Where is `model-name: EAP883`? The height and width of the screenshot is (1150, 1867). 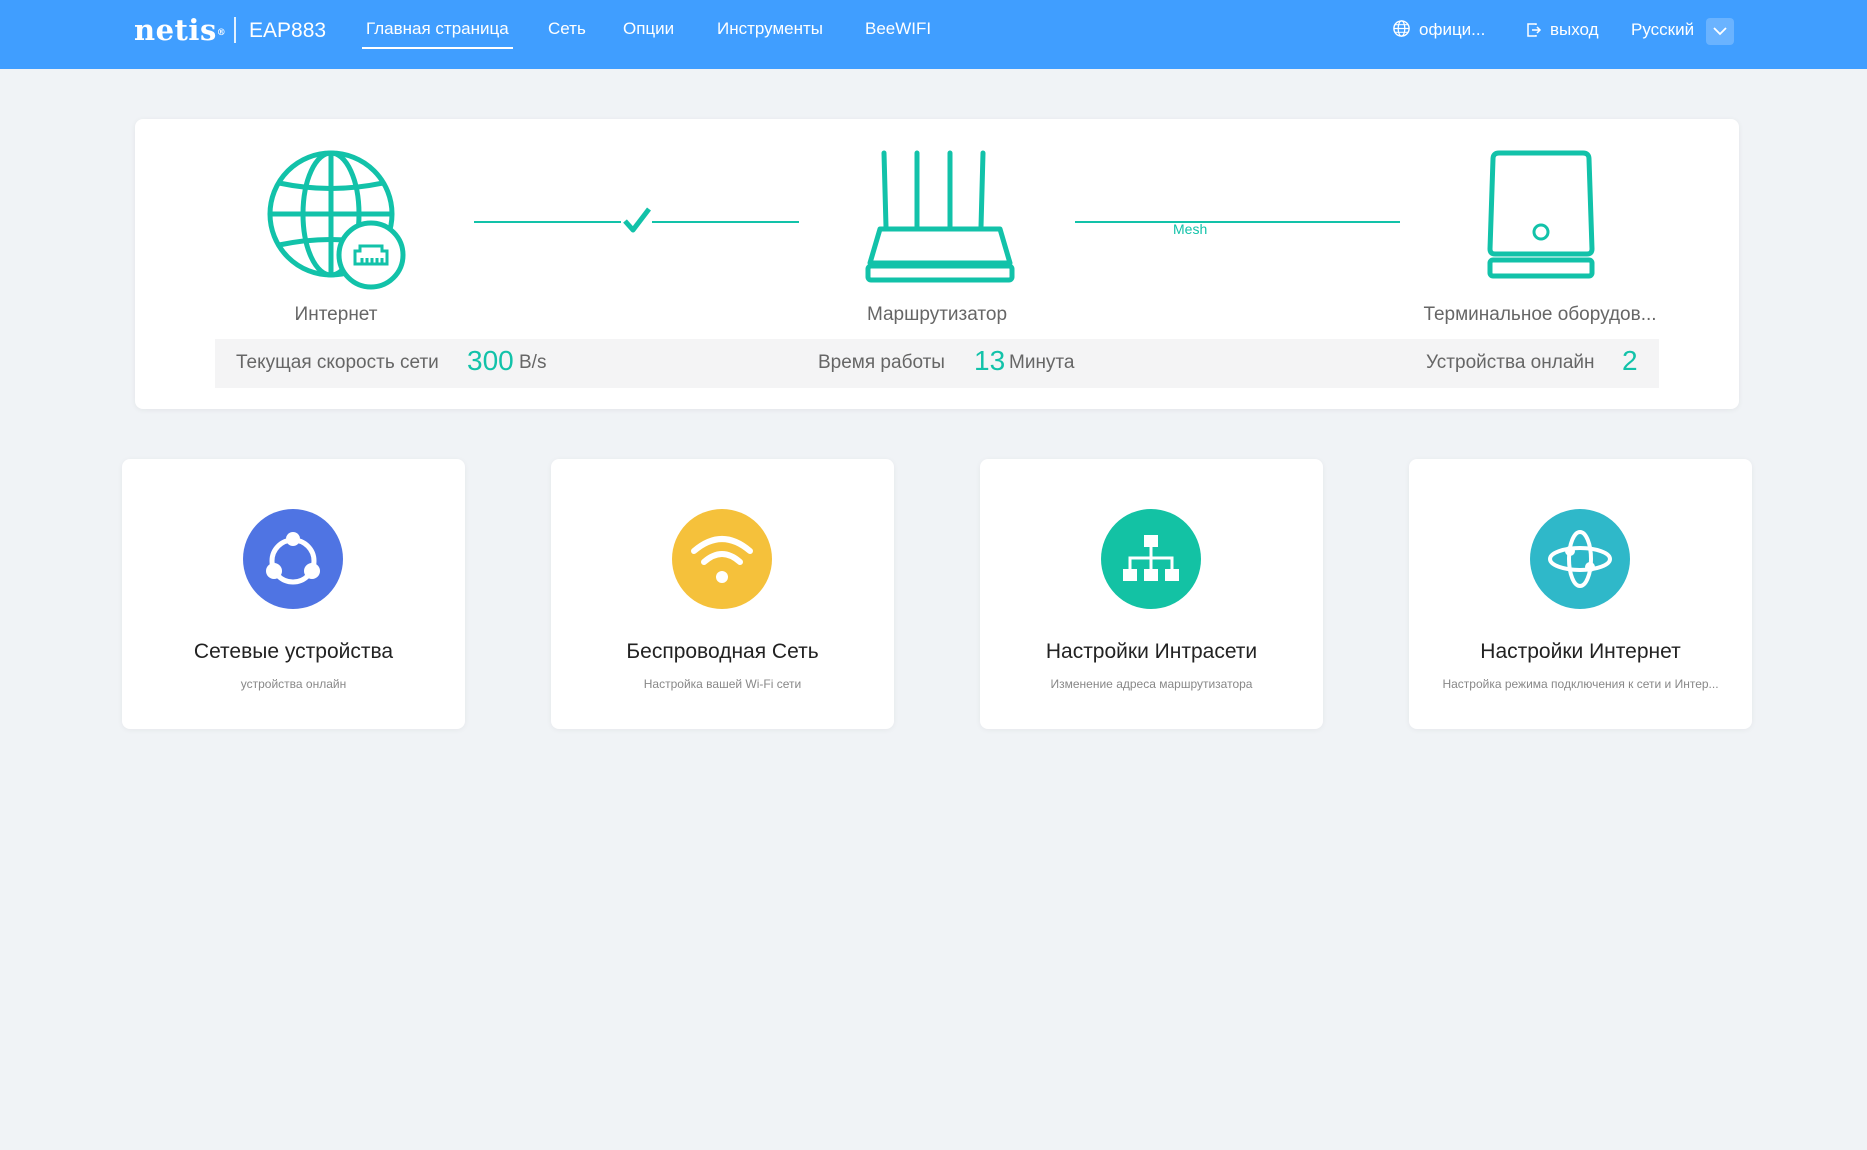
model-name: EAP883 is located at coordinates (288, 30).